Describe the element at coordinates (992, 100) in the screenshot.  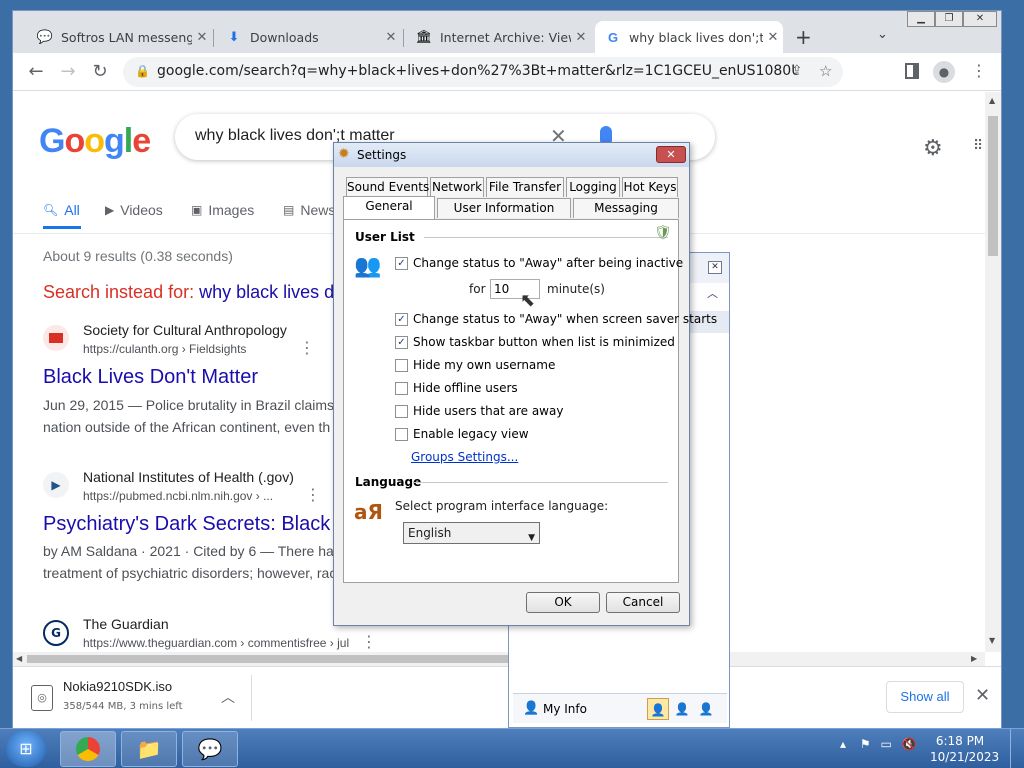
I see `scroll-up-icon: ▲` at that location.